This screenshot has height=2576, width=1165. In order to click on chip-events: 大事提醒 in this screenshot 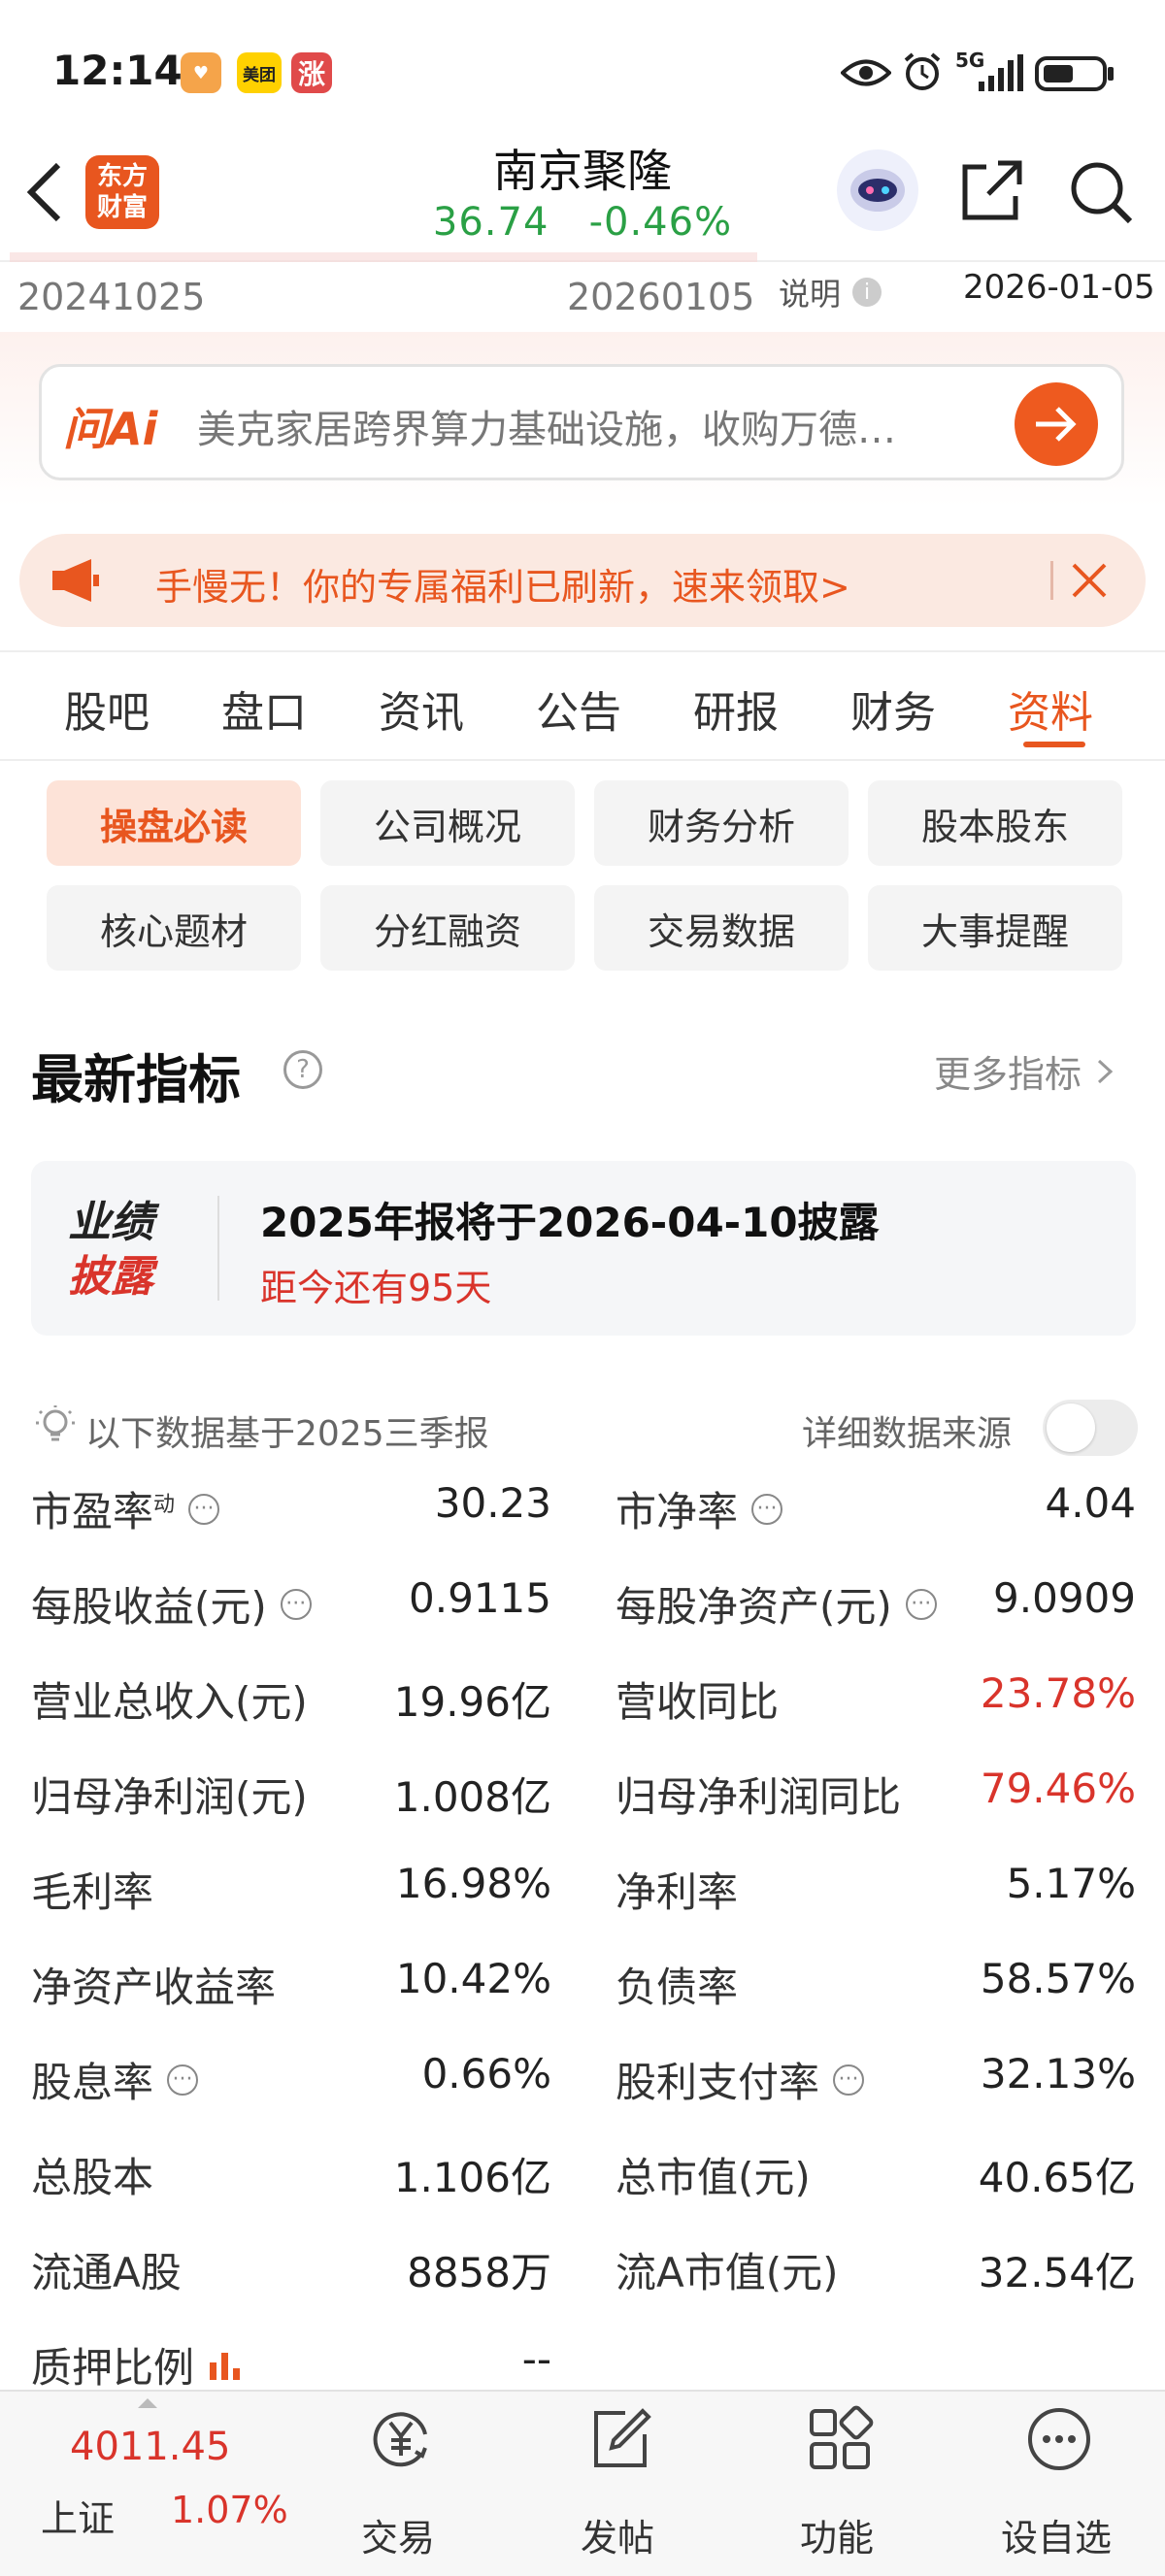, I will do `click(995, 928)`.